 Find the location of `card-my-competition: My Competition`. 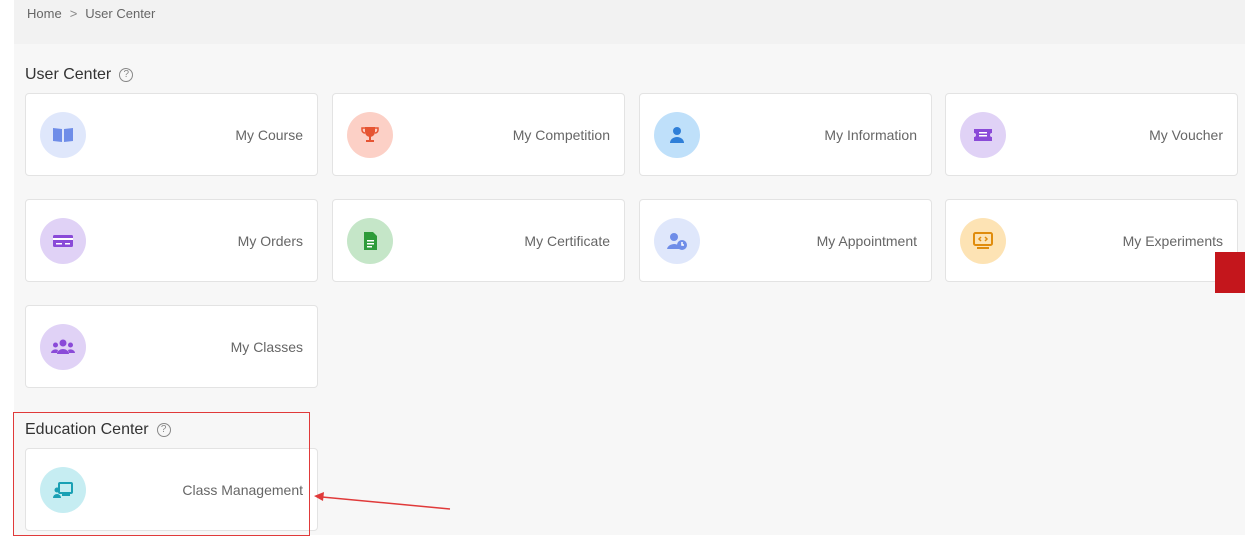

card-my-competition: My Competition is located at coordinates (478, 134).